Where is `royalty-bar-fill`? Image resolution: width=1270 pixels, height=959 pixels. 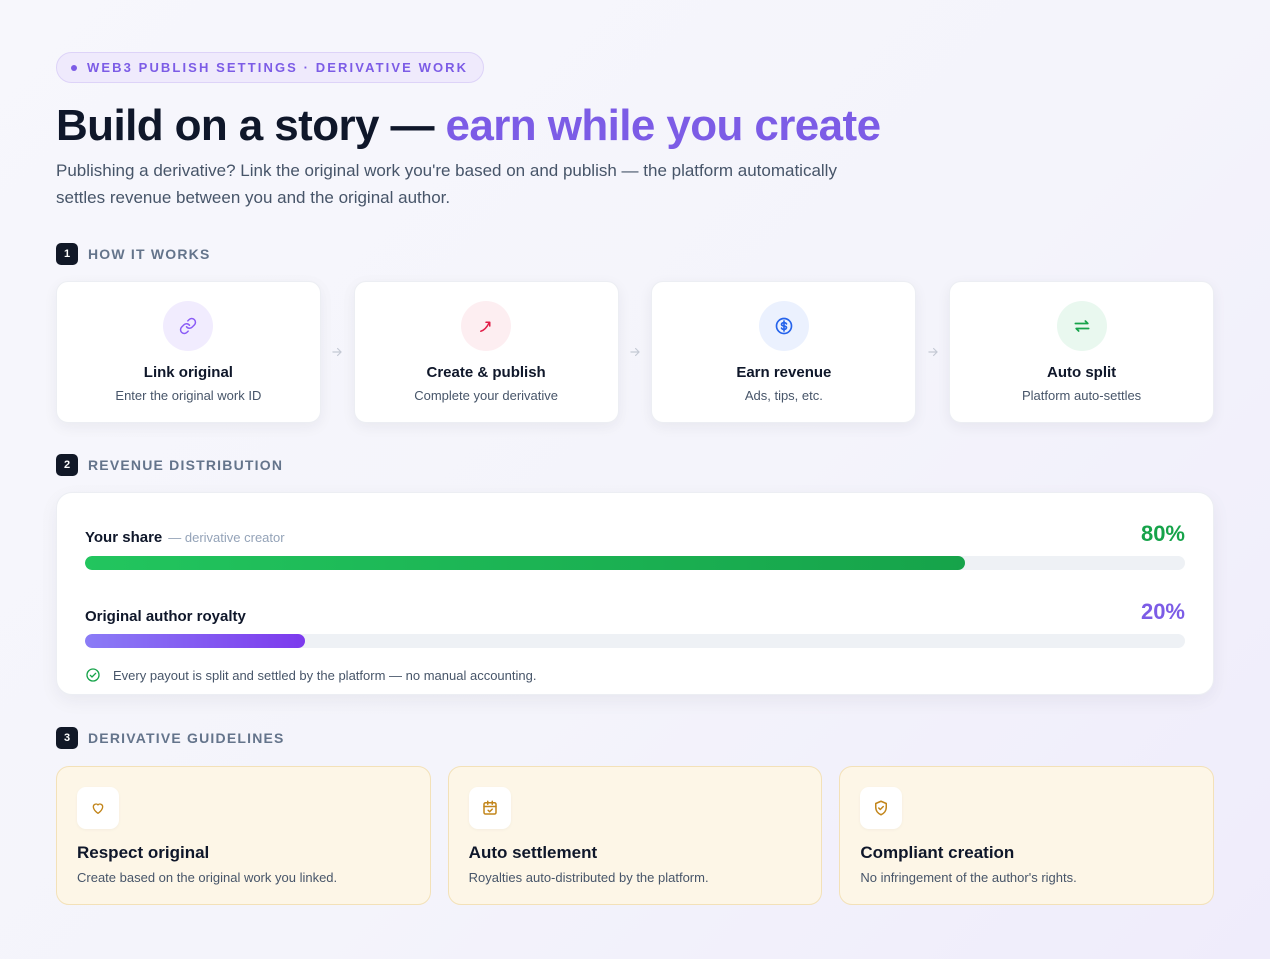
royalty-bar-fill is located at coordinates (195, 641).